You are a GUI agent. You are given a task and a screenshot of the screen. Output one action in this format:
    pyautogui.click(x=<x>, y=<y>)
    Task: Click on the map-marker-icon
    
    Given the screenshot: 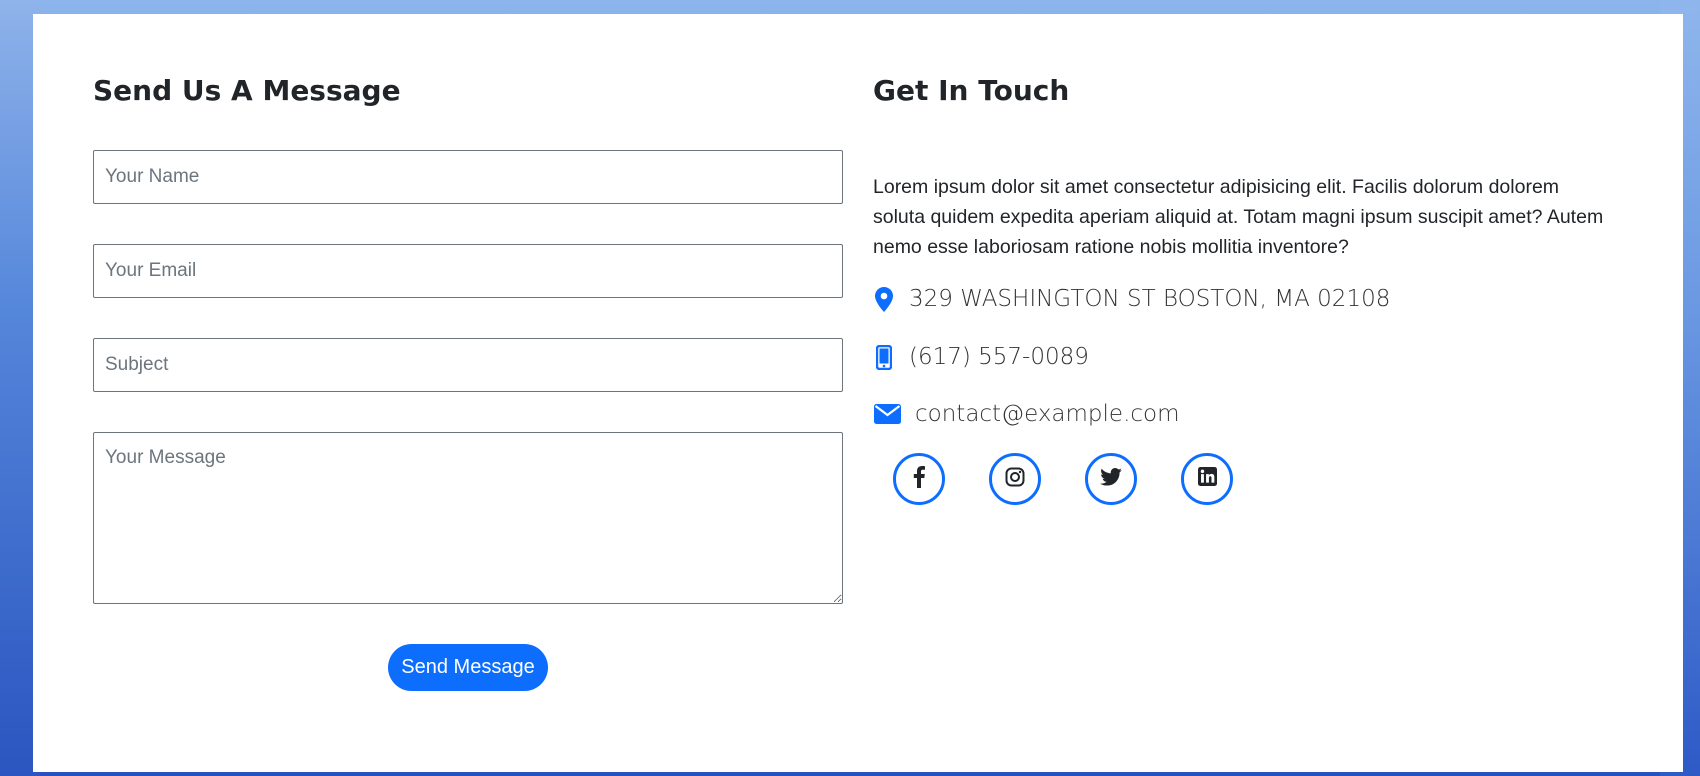 What is the action you would take?
    pyautogui.click(x=884, y=299)
    